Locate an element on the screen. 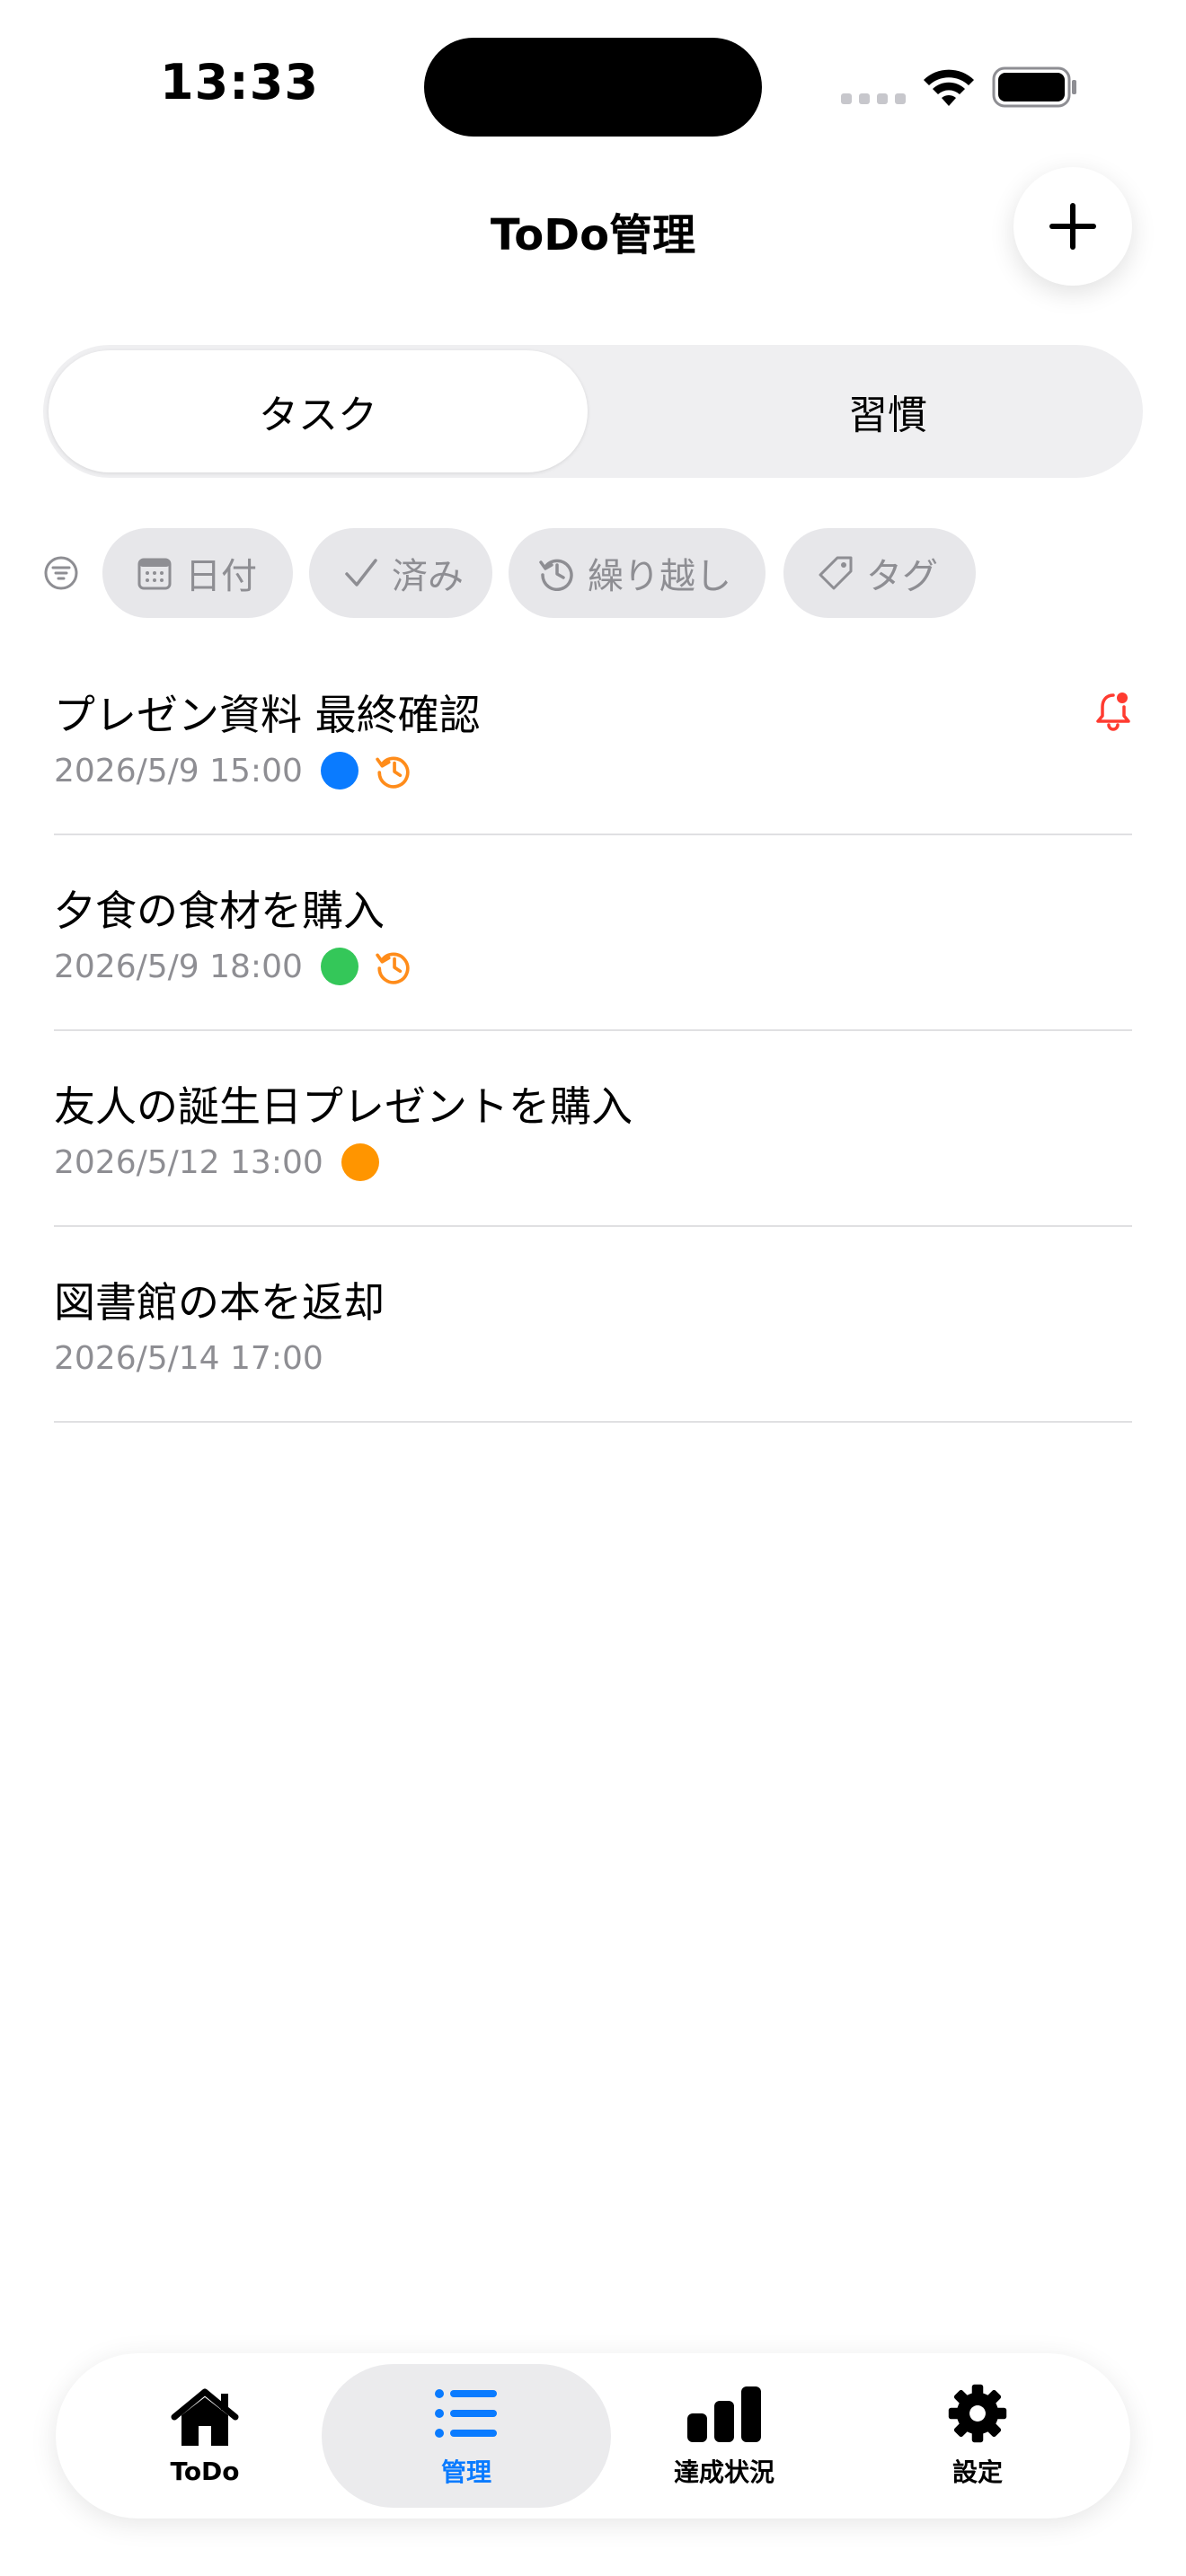  tab-manage-label: 管理 is located at coordinates (465, 2472).